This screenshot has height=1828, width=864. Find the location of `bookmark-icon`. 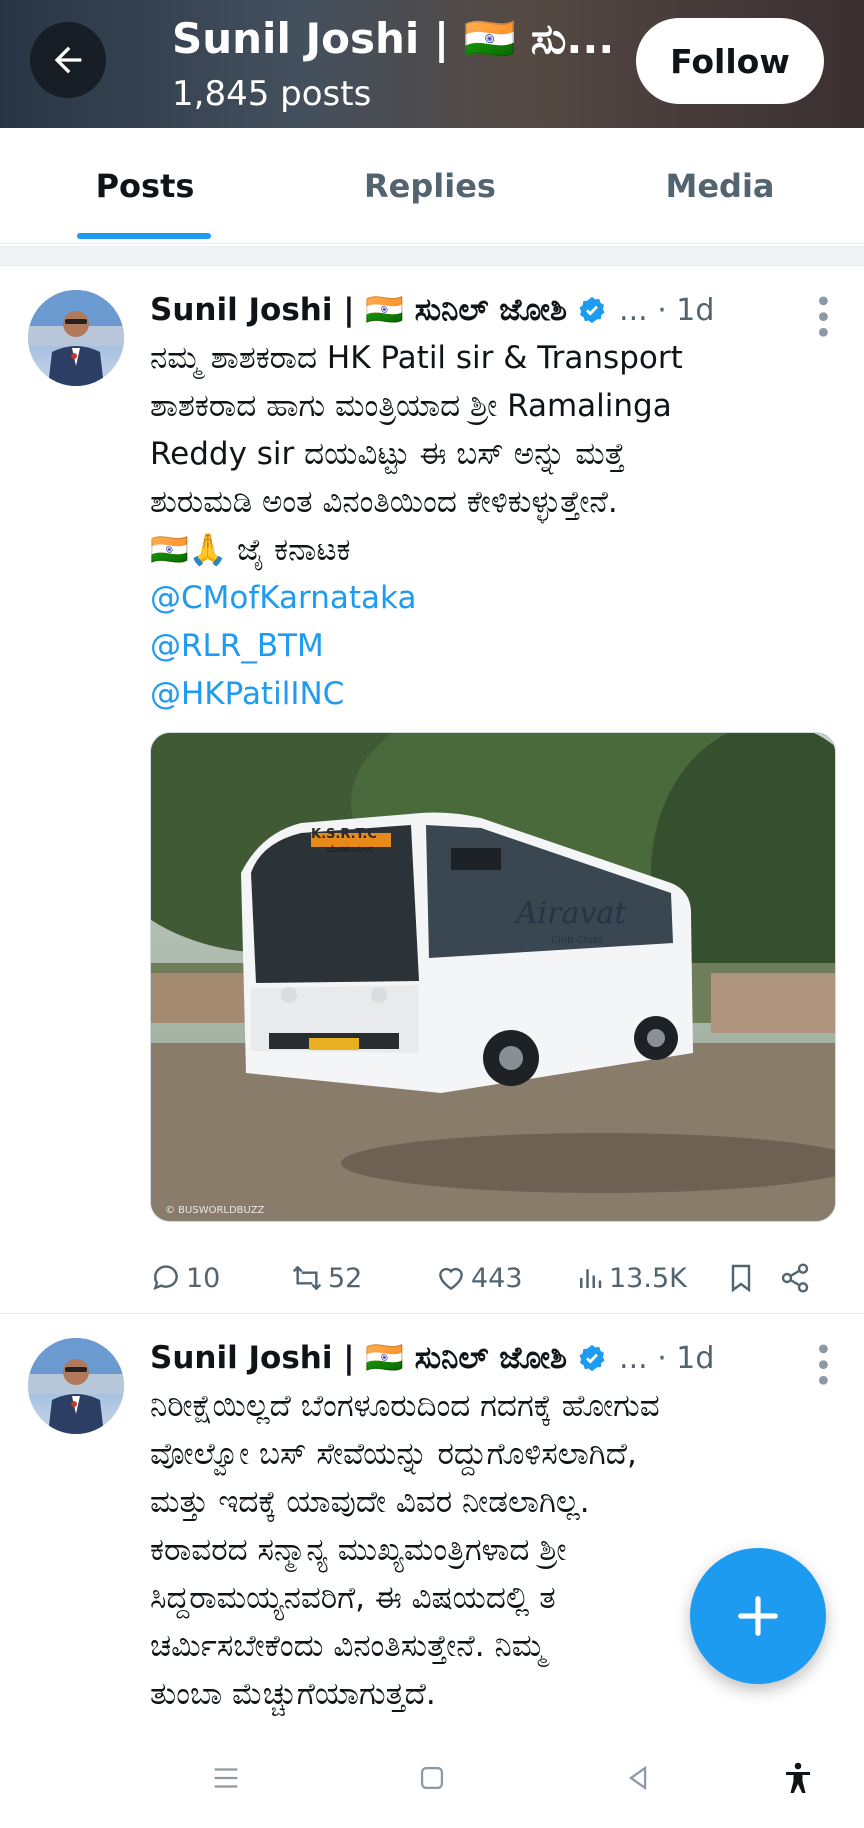

bookmark-icon is located at coordinates (741, 1278).